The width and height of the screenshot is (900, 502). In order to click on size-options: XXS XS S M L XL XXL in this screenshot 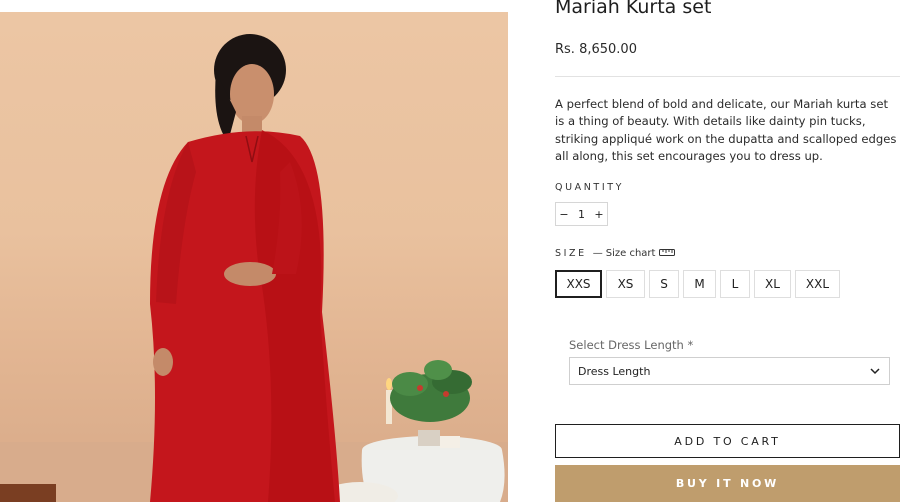, I will do `click(699, 284)`.